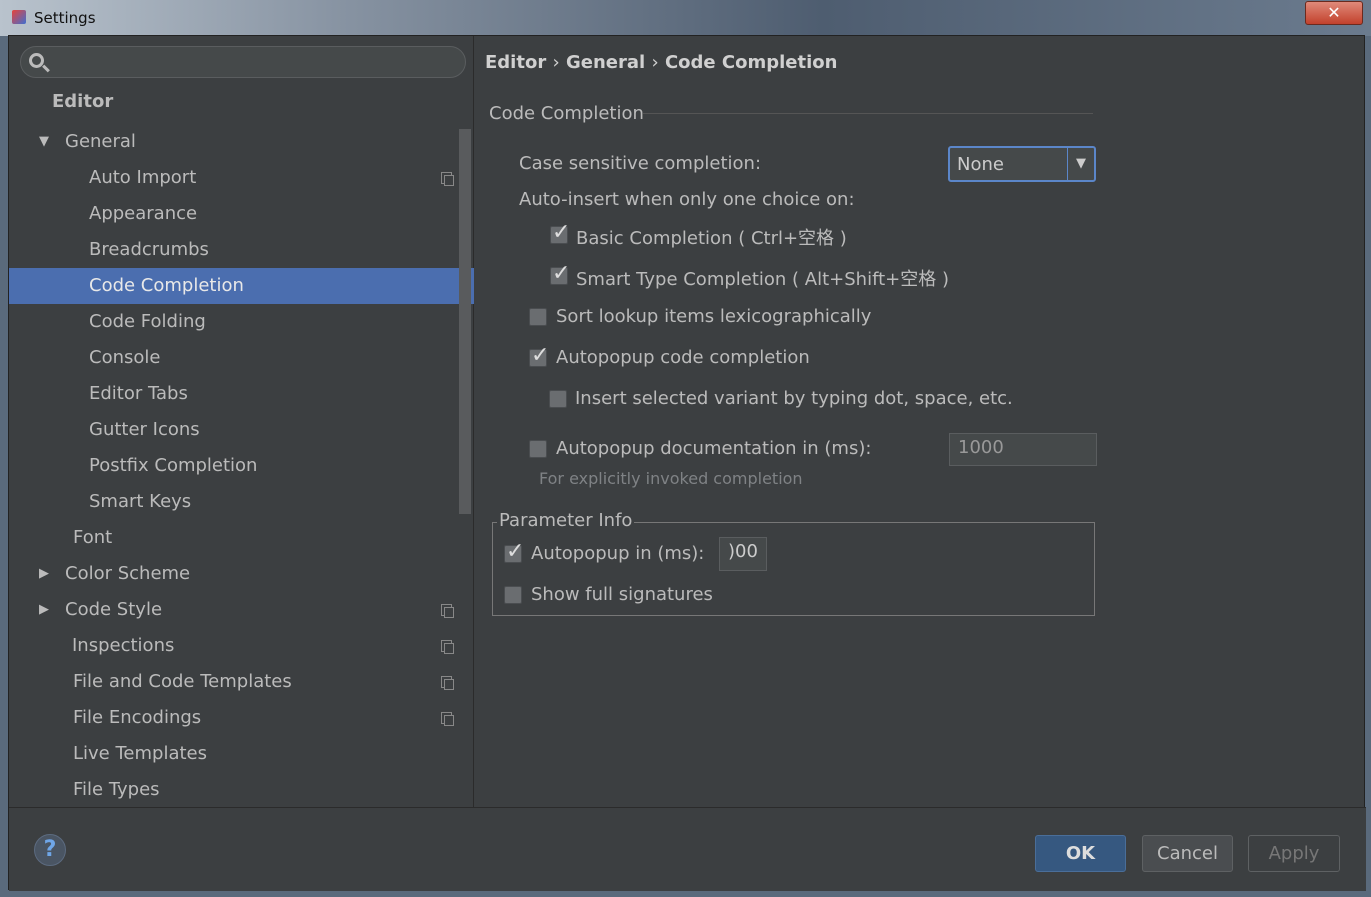 The image size is (1371, 897). Describe the element at coordinates (1334, 13) in the screenshot. I see `close-button: ✕` at that location.